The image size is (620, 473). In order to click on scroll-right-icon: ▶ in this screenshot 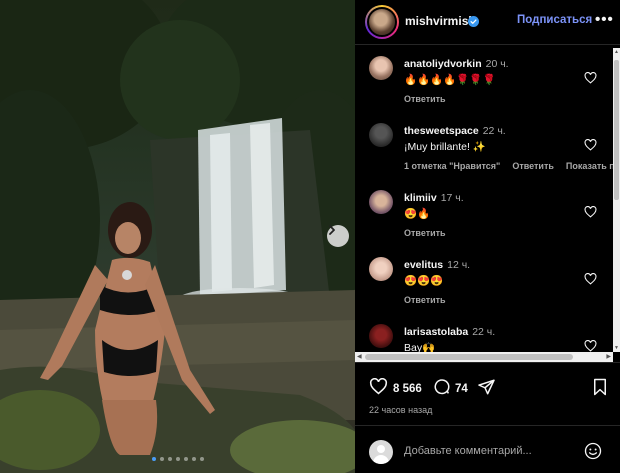, I will do `click(608, 356)`.